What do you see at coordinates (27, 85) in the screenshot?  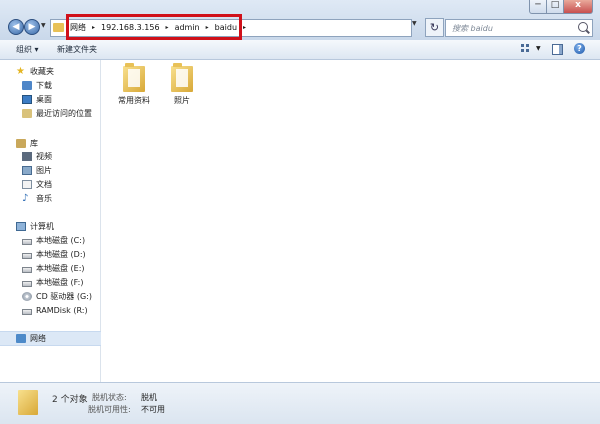 I see `downloads-icon` at bounding box center [27, 85].